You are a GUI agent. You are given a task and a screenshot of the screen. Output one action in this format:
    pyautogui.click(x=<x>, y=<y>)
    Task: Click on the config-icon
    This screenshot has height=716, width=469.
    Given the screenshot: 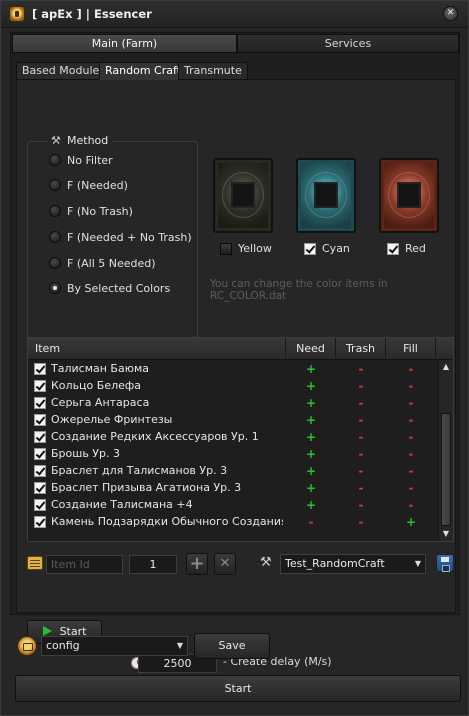 What is the action you would take?
    pyautogui.click(x=27, y=646)
    